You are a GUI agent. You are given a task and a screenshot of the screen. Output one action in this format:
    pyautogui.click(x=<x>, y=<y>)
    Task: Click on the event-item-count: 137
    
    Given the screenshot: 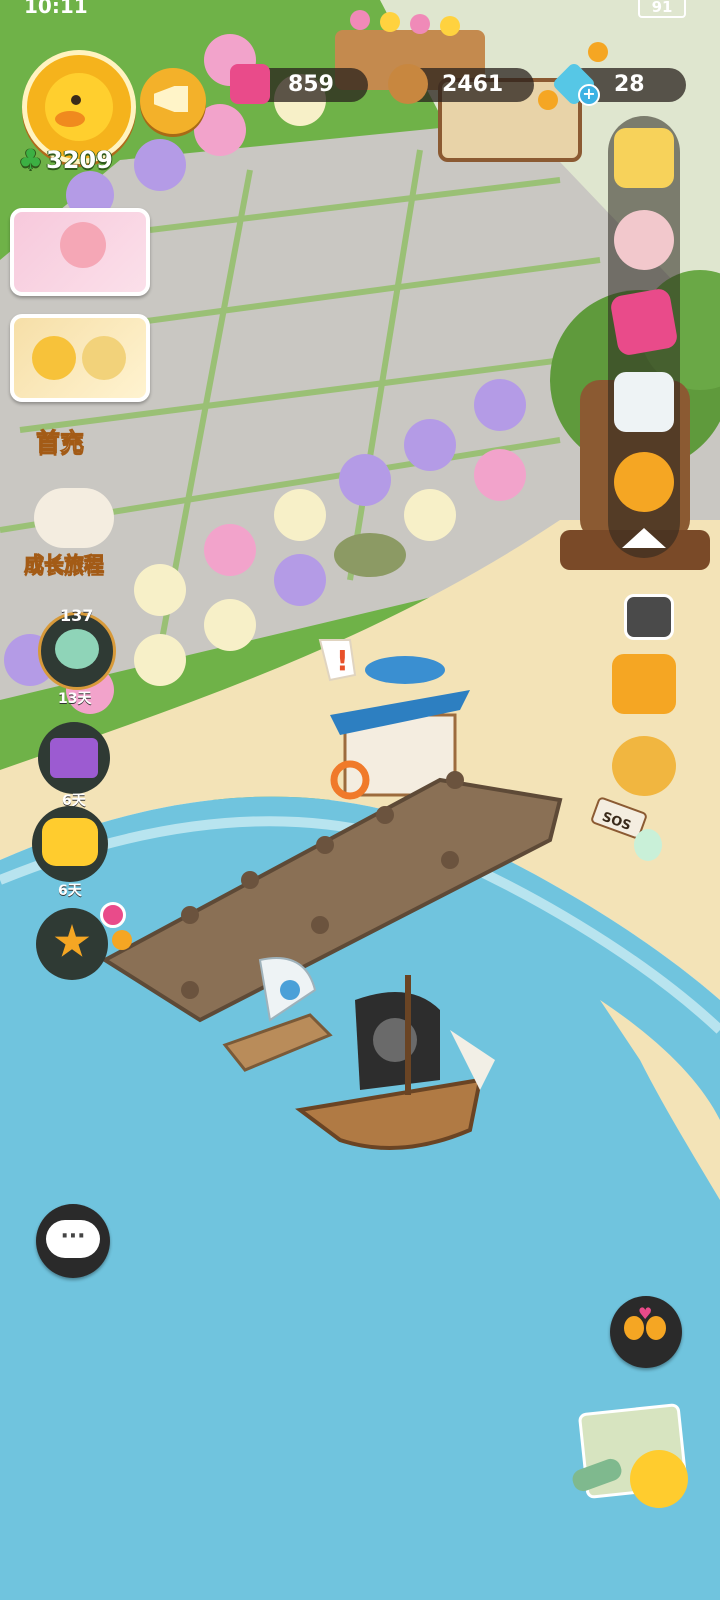 What is the action you would take?
    pyautogui.click(x=77, y=615)
    